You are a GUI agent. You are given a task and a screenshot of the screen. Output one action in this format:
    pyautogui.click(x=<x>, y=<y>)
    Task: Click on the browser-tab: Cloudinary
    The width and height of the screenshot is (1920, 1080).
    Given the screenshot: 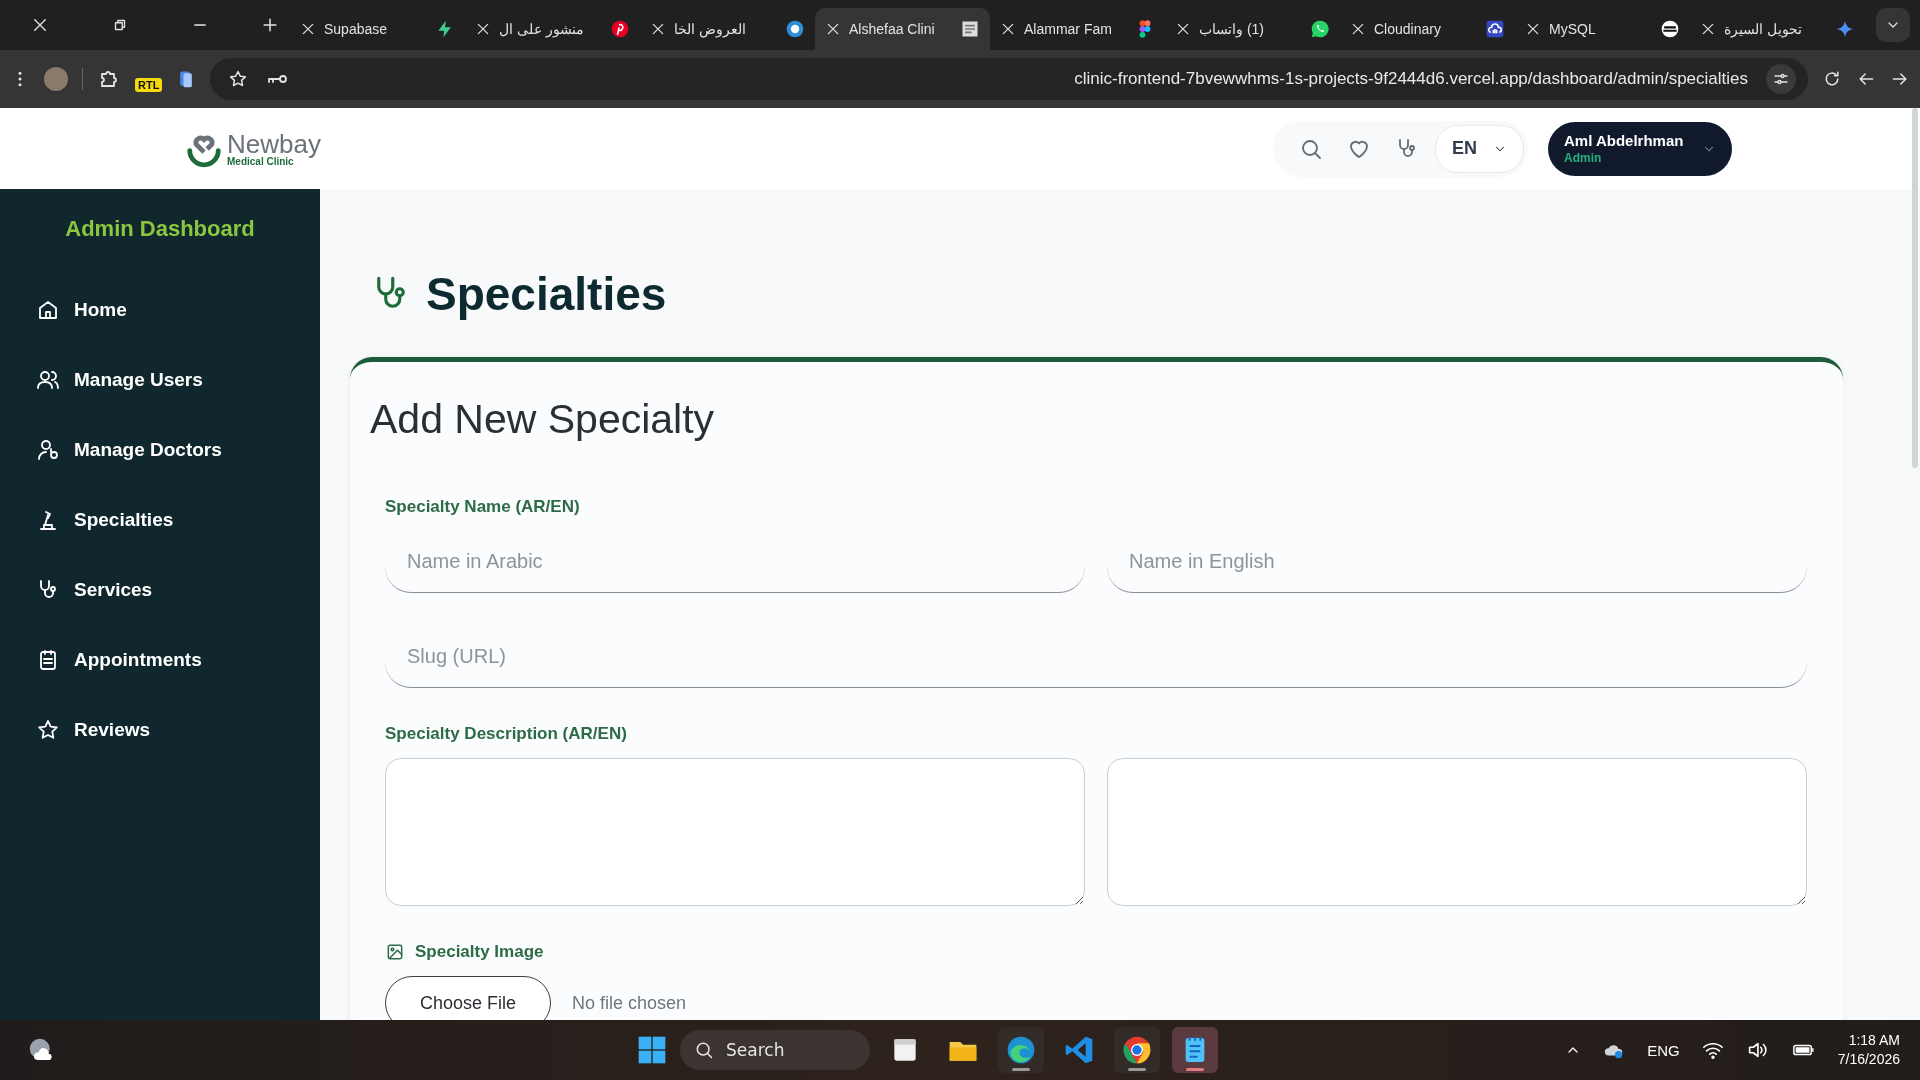 What is the action you would take?
    pyautogui.click(x=1427, y=29)
    